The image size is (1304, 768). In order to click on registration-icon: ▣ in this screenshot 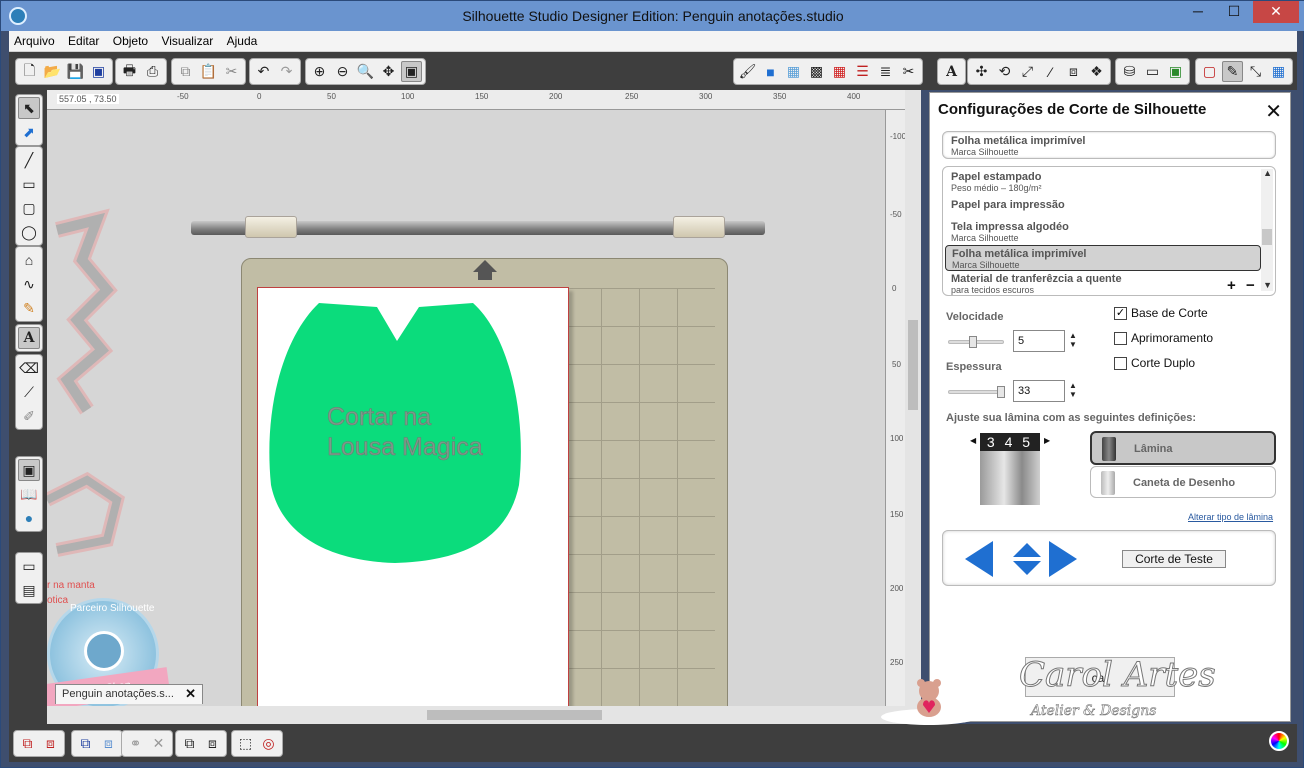, I will do `click(1175, 71)`.